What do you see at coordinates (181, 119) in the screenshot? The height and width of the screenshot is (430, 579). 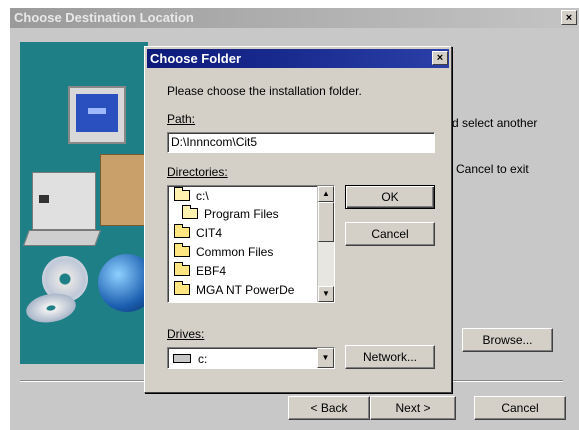 I see `path-label: Path:` at bounding box center [181, 119].